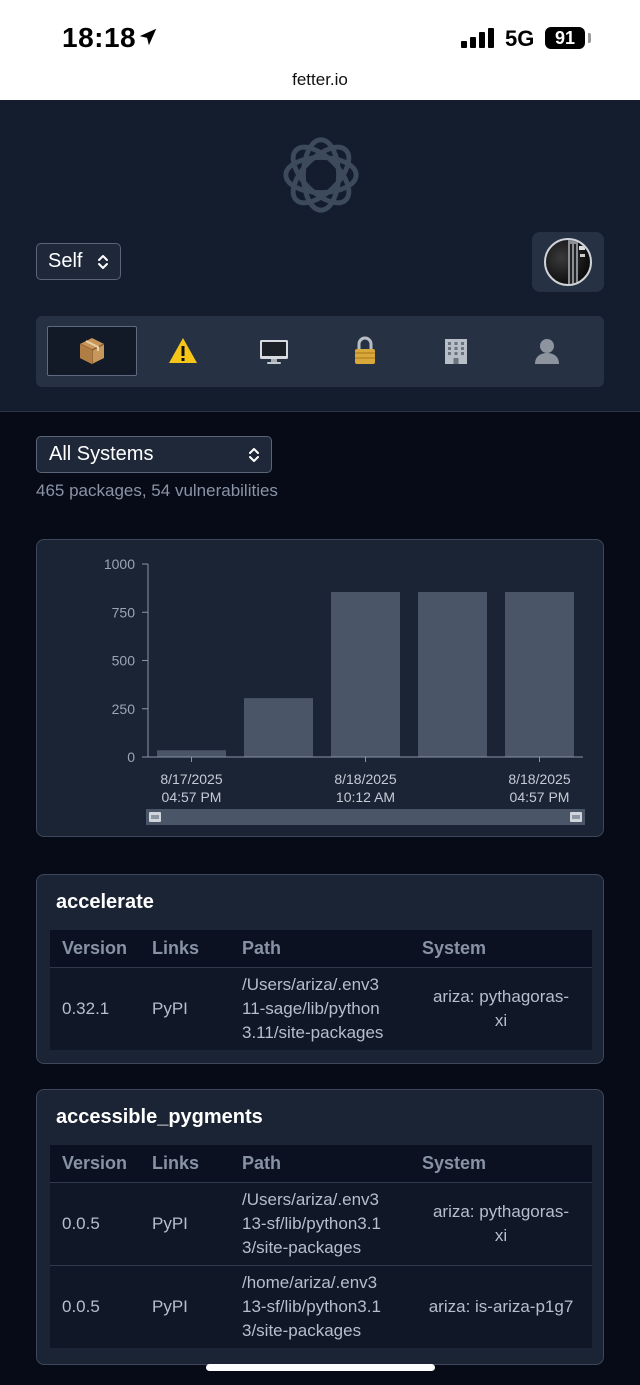  What do you see at coordinates (159, 1117) in the screenshot?
I see `package-name: accessible_pygments` at bounding box center [159, 1117].